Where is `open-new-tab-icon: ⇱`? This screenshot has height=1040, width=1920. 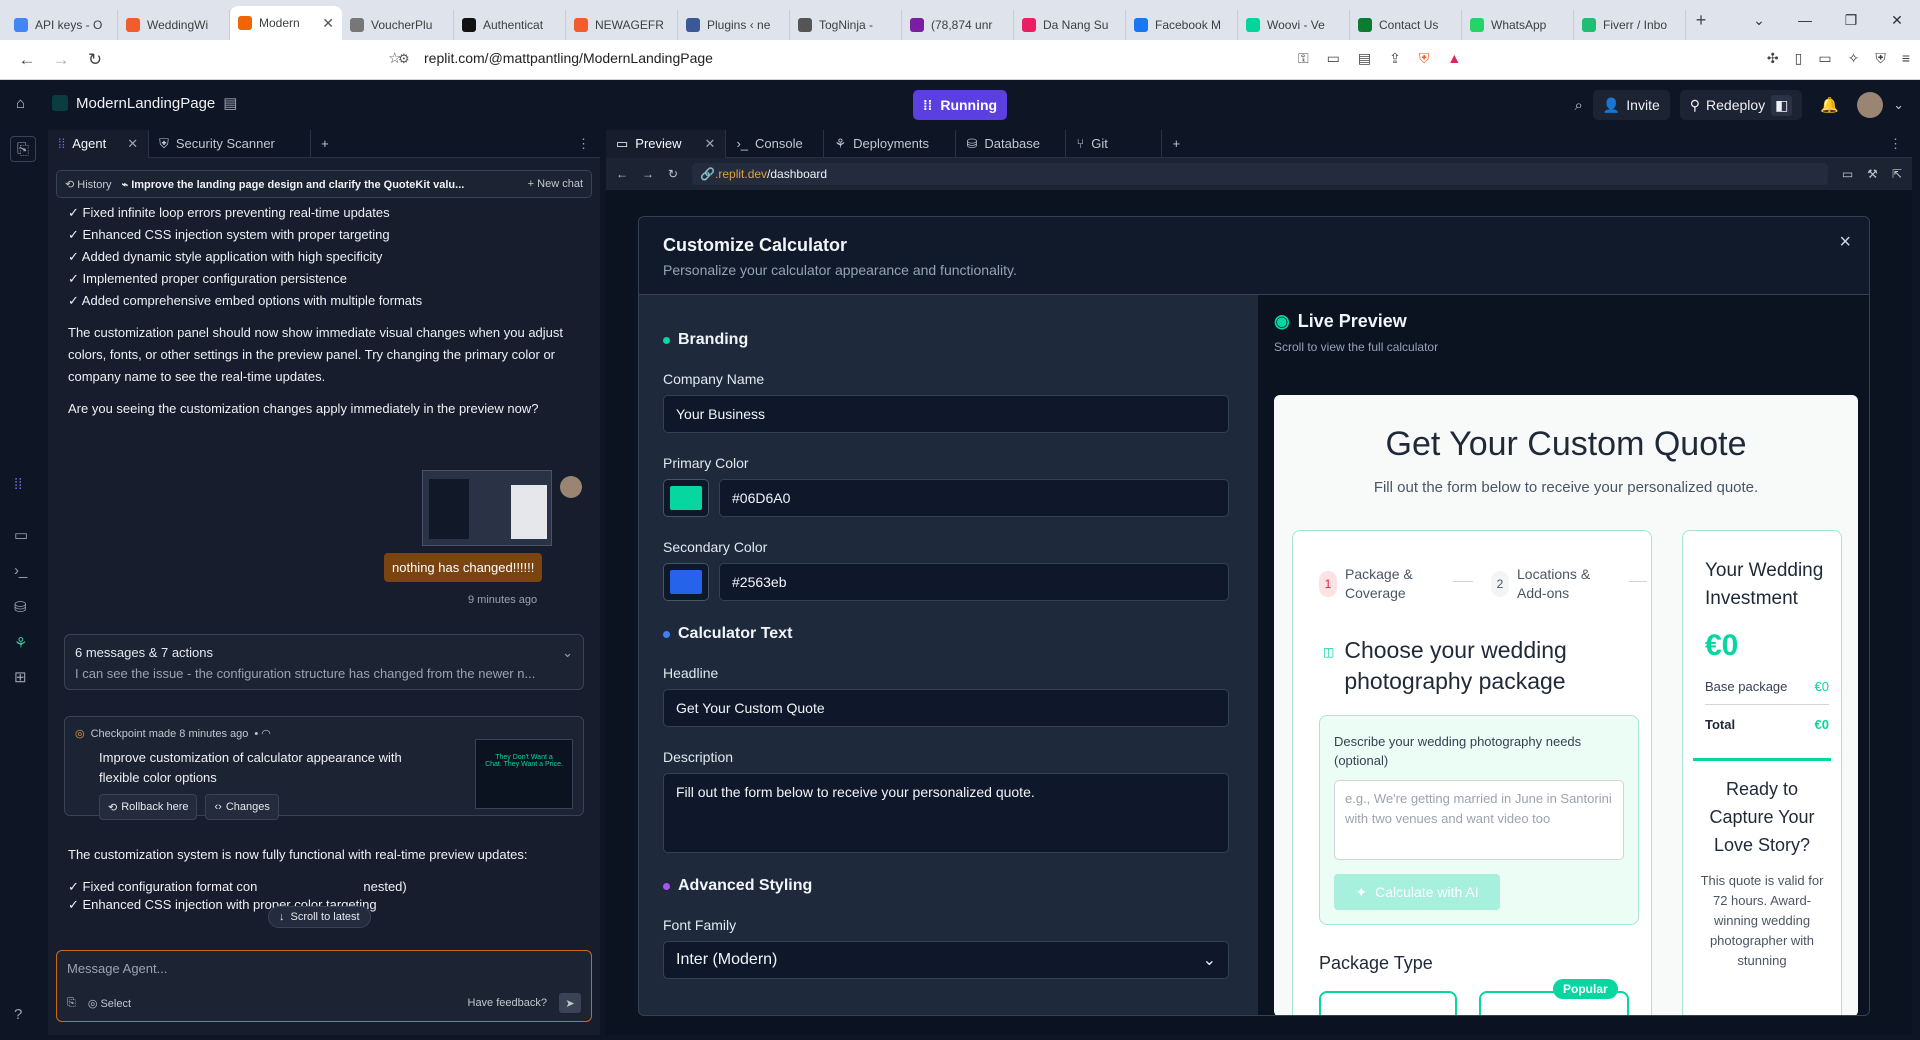 open-new-tab-icon: ⇱ is located at coordinates (1897, 174).